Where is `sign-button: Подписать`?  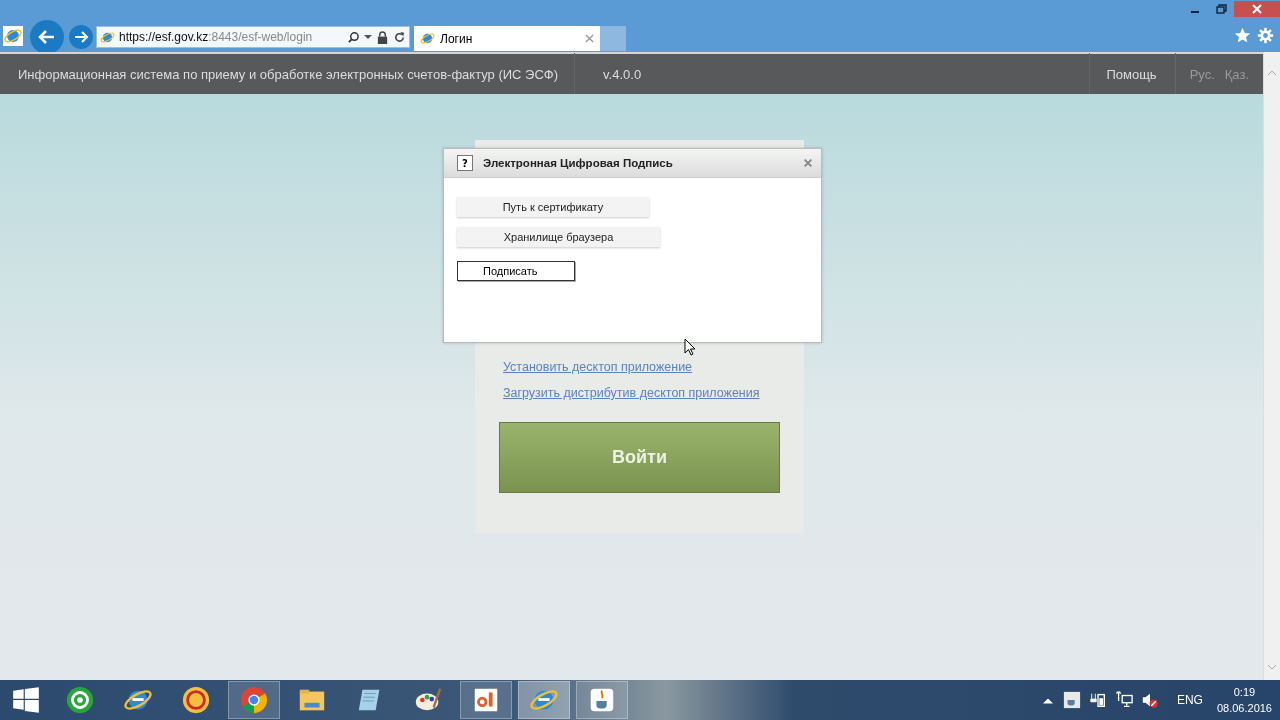
sign-button: Подписать is located at coordinates (516, 271).